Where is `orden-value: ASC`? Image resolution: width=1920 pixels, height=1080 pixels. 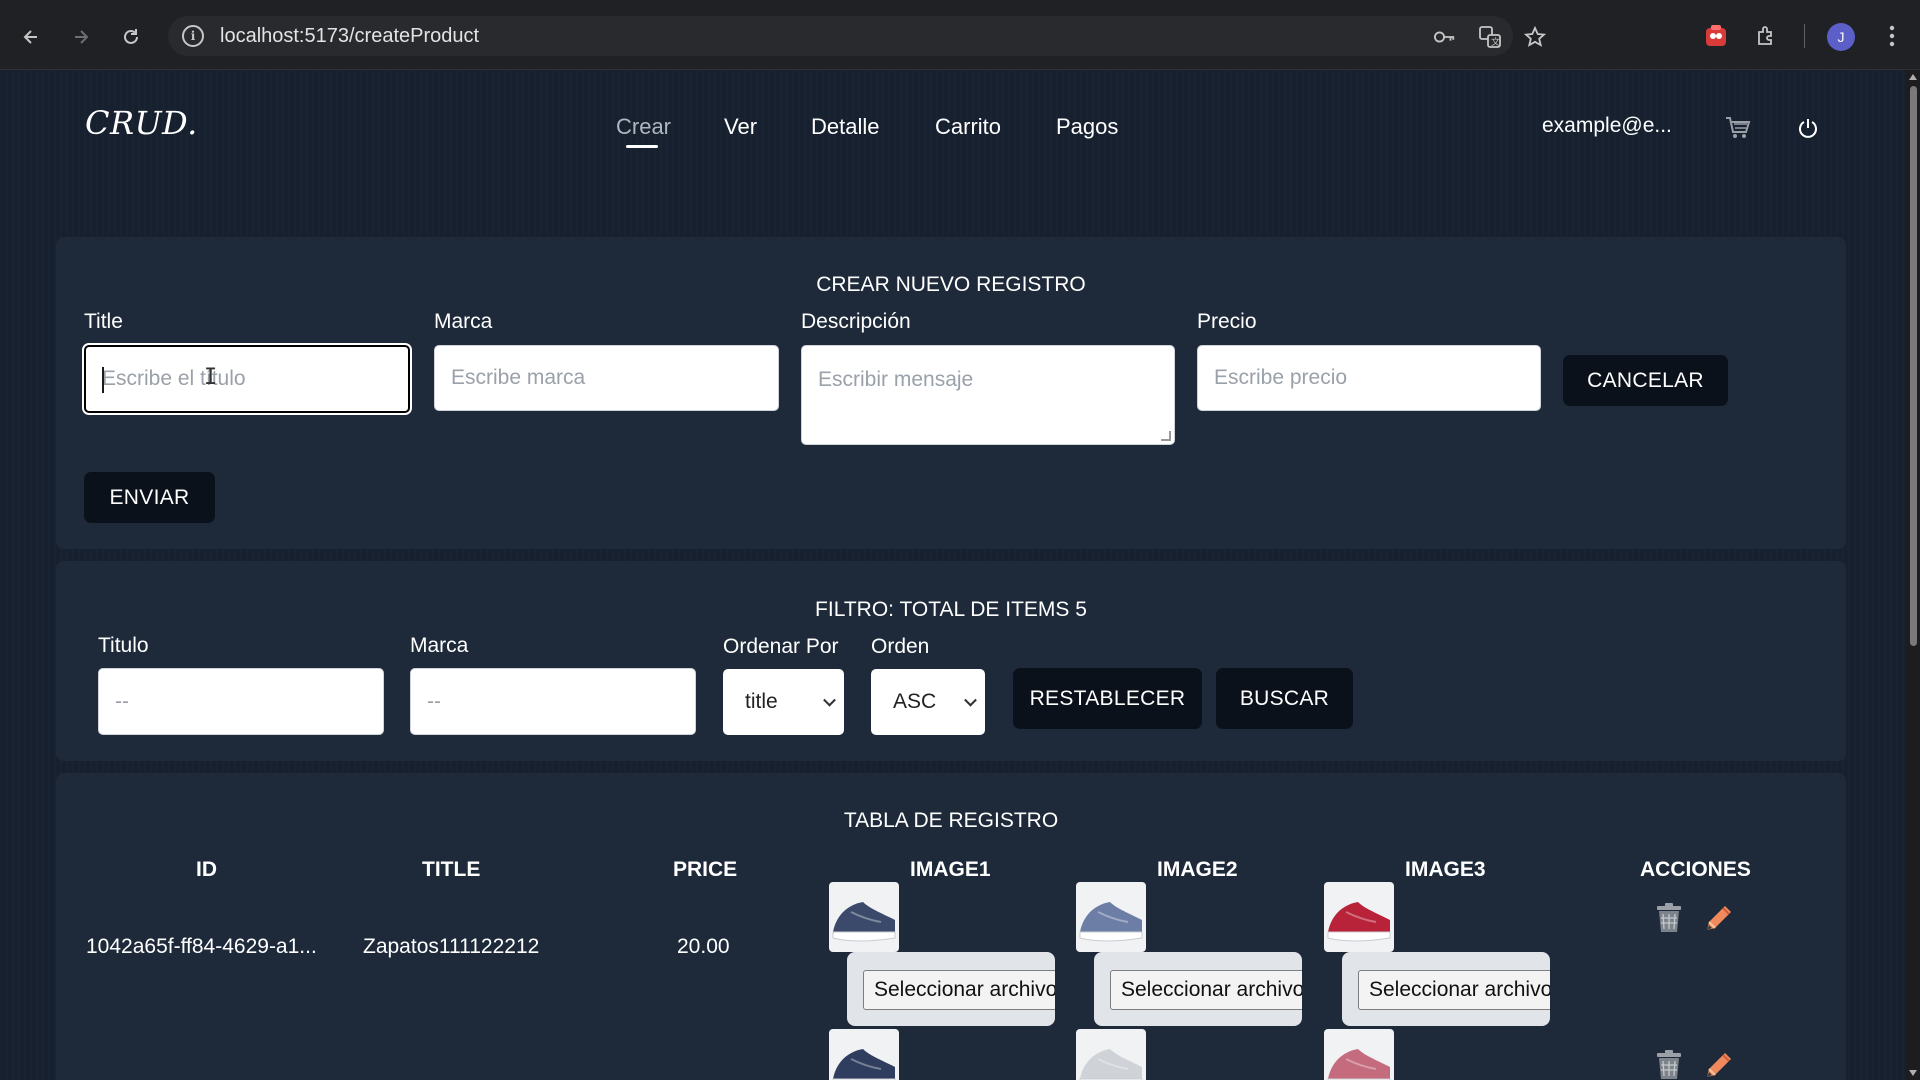 orden-value: ASC is located at coordinates (915, 701).